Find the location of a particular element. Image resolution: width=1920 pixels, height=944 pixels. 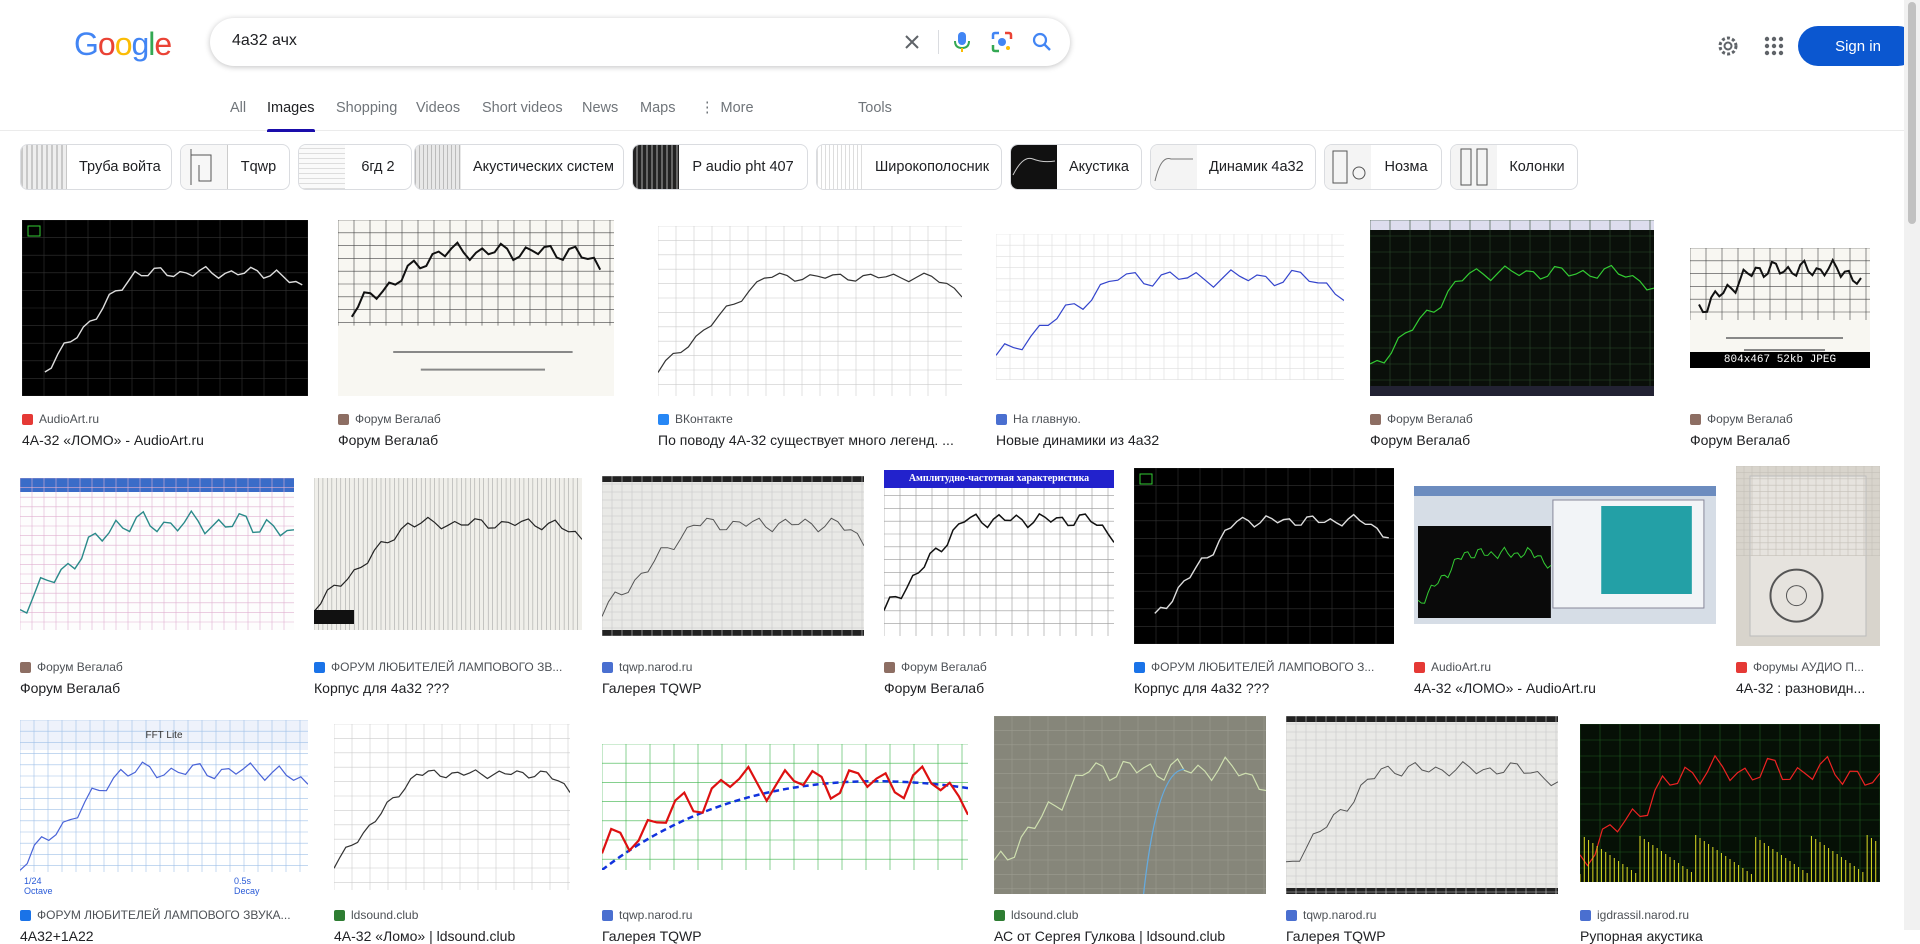

chip: Tqwp is located at coordinates (235, 167).